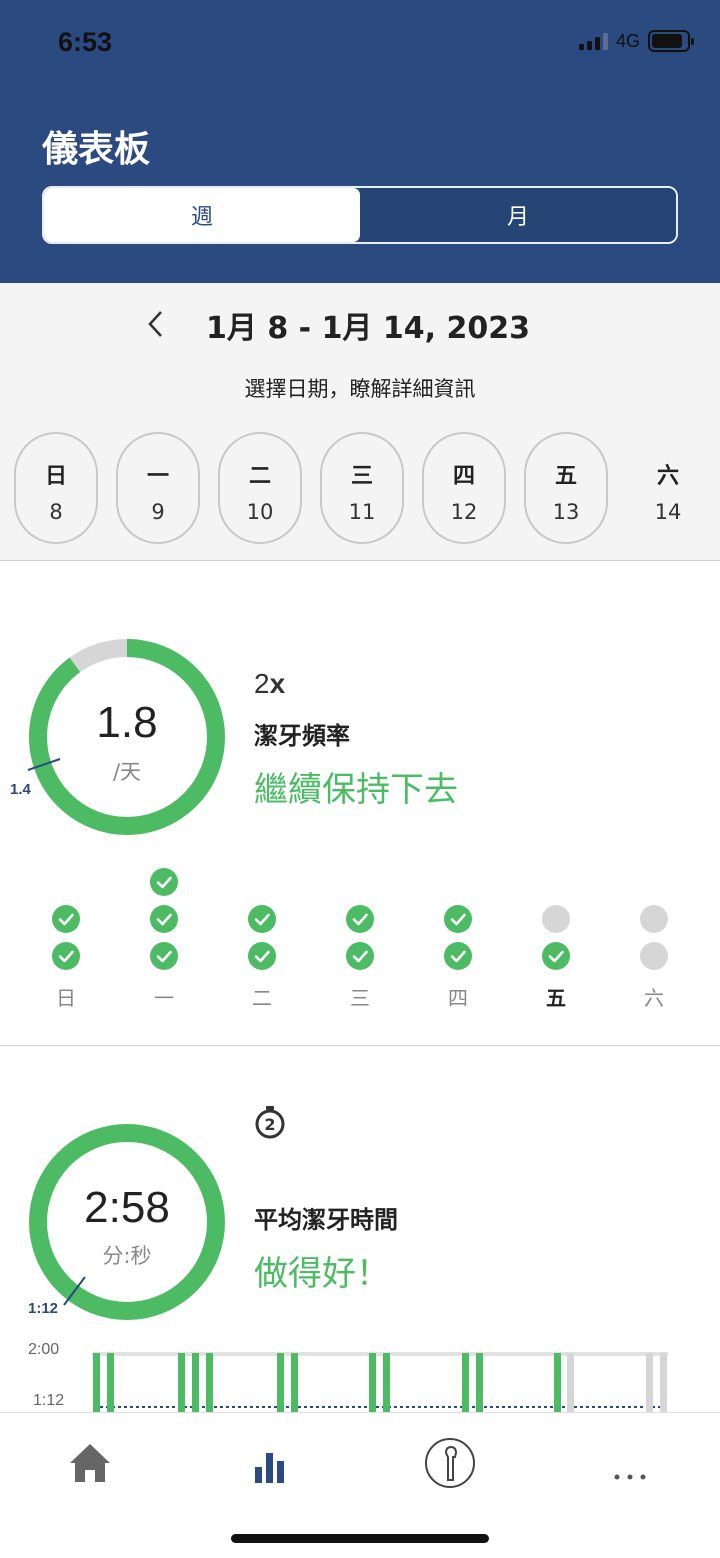 The height and width of the screenshot is (1558, 720). I want to click on frequency-message: 繼續保持下去, so click(356, 790).